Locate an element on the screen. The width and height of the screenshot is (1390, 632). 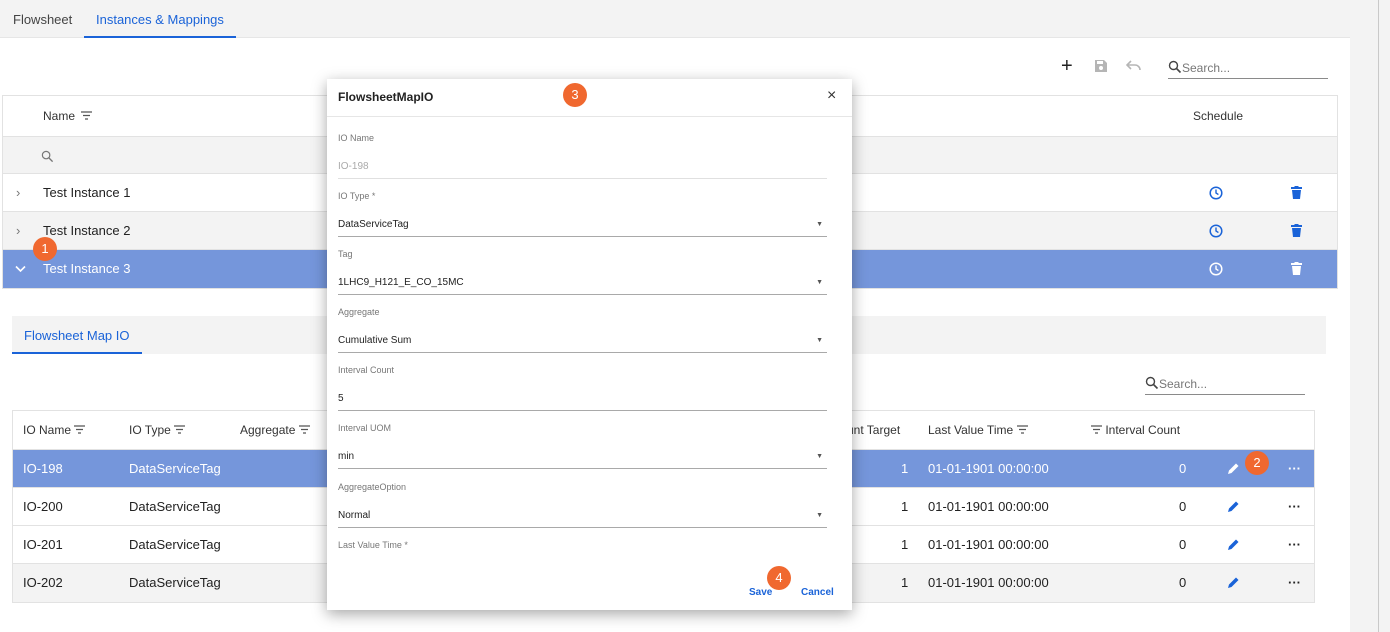
tag-select: 1LHC9_H121_E_CO_15MC ▼ is located at coordinates (582, 283).